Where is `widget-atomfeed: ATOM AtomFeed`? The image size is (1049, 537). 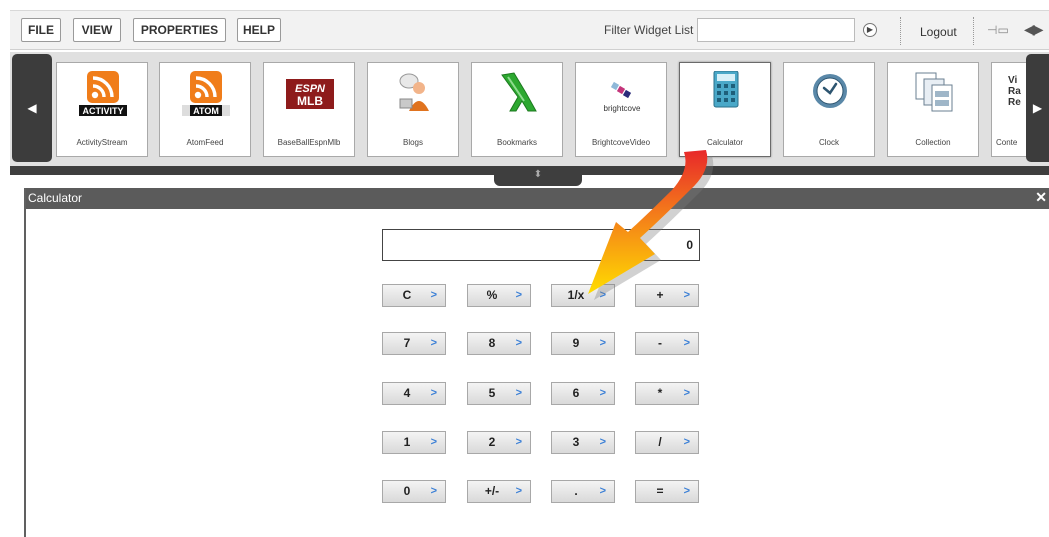 widget-atomfeed: ATOM AtomFeed is located at coordinates (205, 109).